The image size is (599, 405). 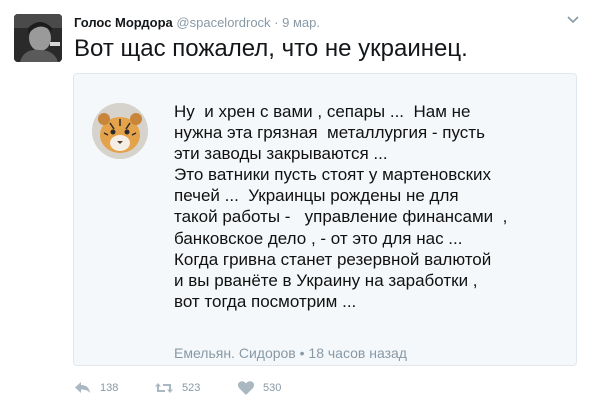 I want to click on author-avatar, so click(x=38, y=38).